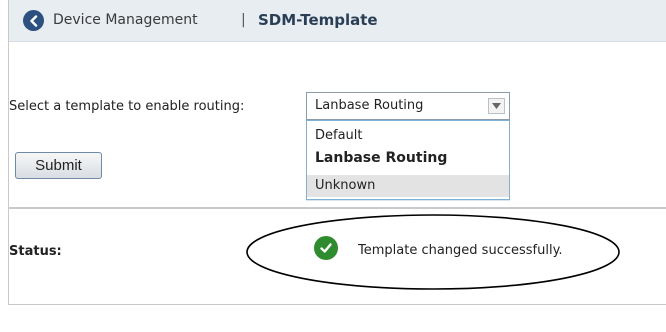 This screenshot has width=666, height=332. I want to click on dropdown-option-default: Default, so click(408, 136).